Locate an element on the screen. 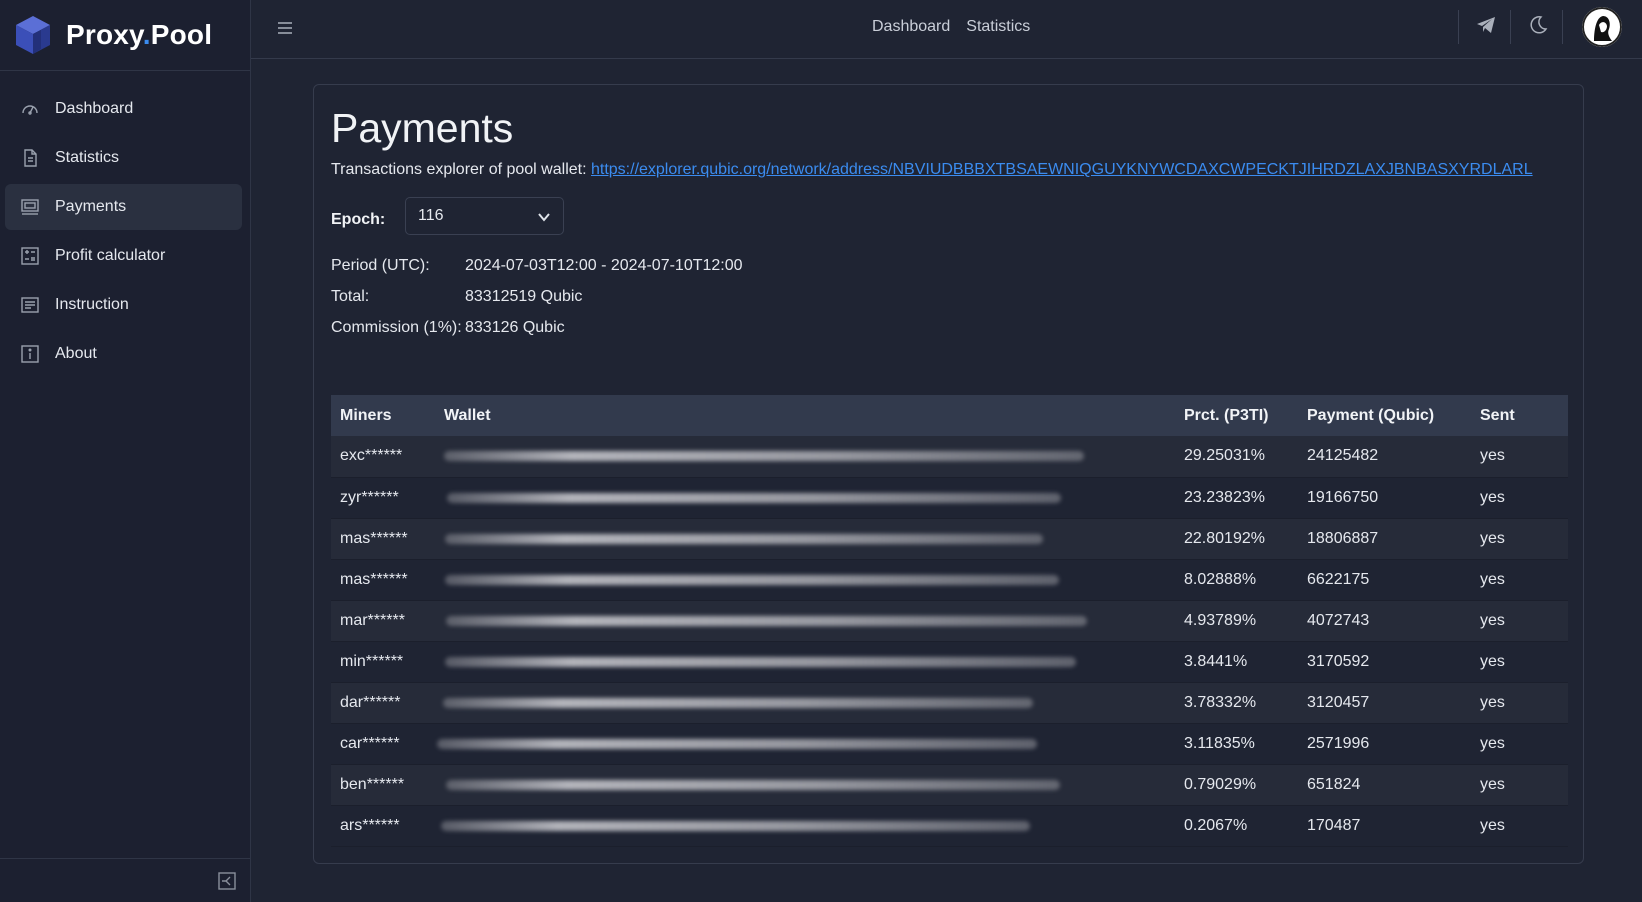  table-row: ben****** 0.79029% 651824 yes is located at coordinates (949, 784).